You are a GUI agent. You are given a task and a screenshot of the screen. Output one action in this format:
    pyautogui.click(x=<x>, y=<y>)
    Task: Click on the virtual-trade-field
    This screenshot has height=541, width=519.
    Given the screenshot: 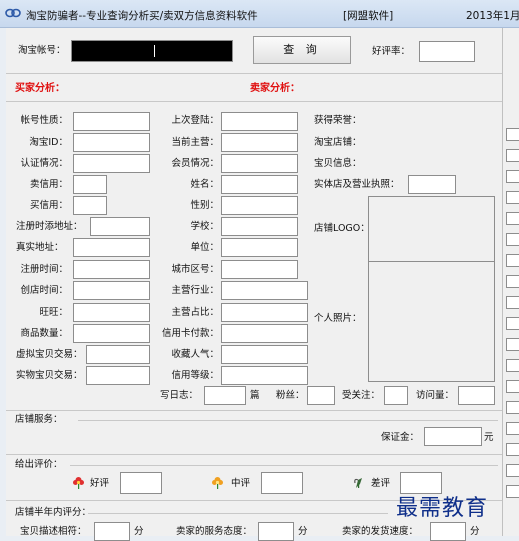 What is the action you would take?
    pyautogui.click(x=118, y=354)
    